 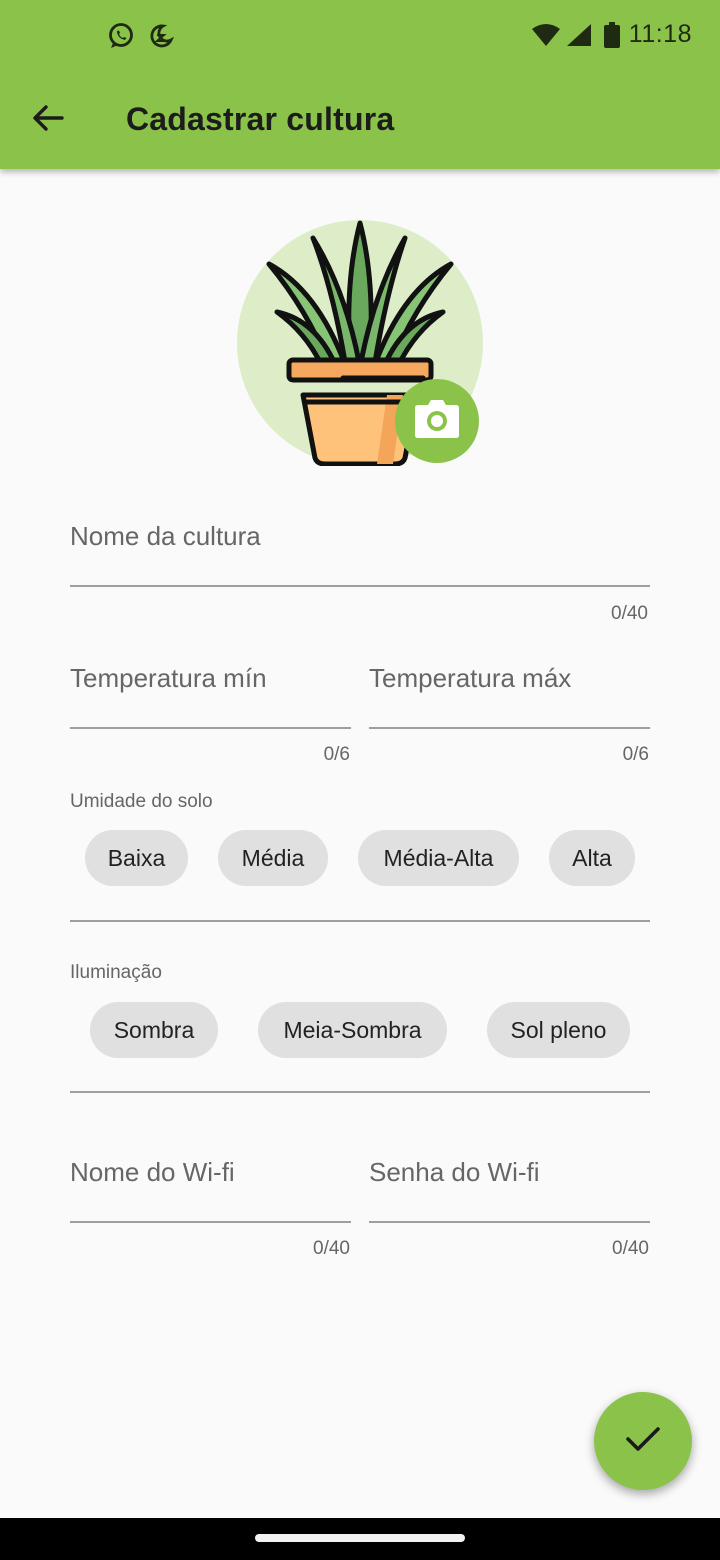 What do you see at coordinates (360, 84) in the screenshot?
I see `app-bar: 11:18 Cadastrar cultura` at bounding box center [360, 84].